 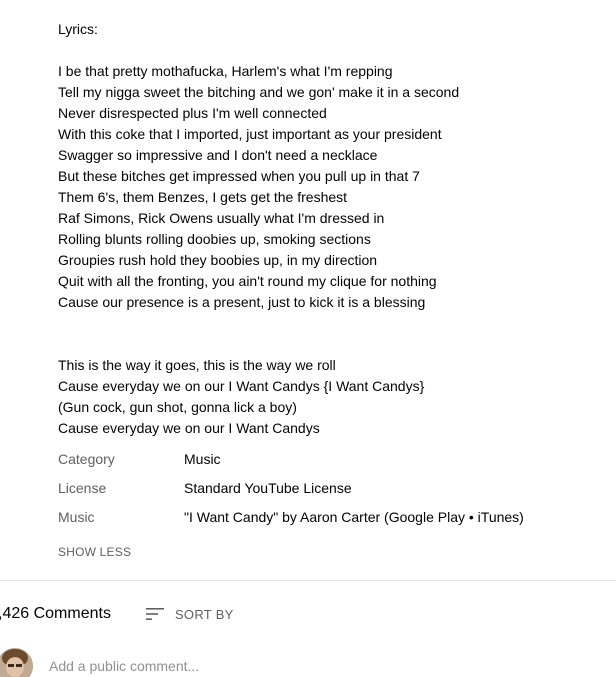 I want to click on avatar, so click(x=16, y=662).